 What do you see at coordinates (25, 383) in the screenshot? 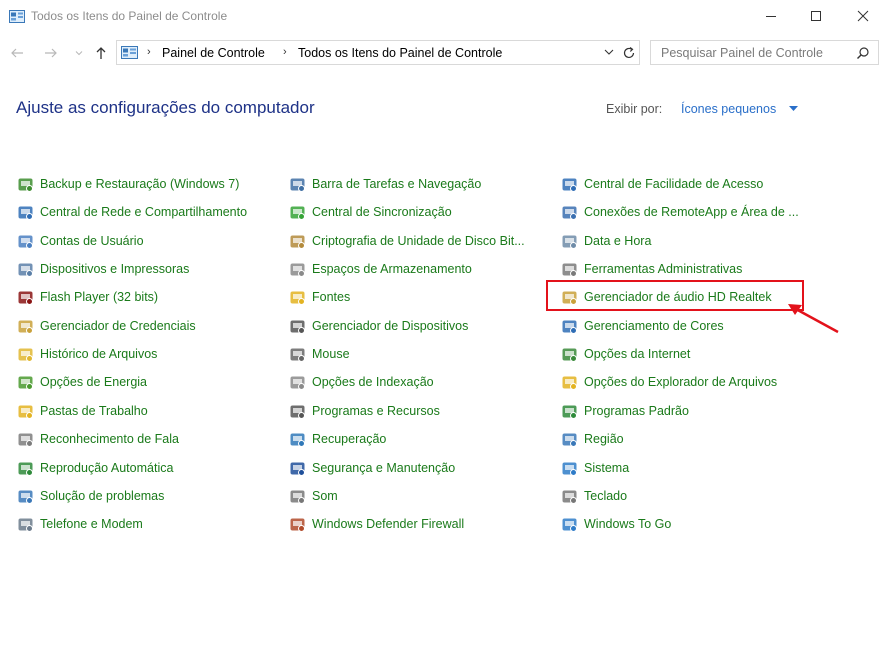
I see `power-icon` at bounding box center [25, 383].